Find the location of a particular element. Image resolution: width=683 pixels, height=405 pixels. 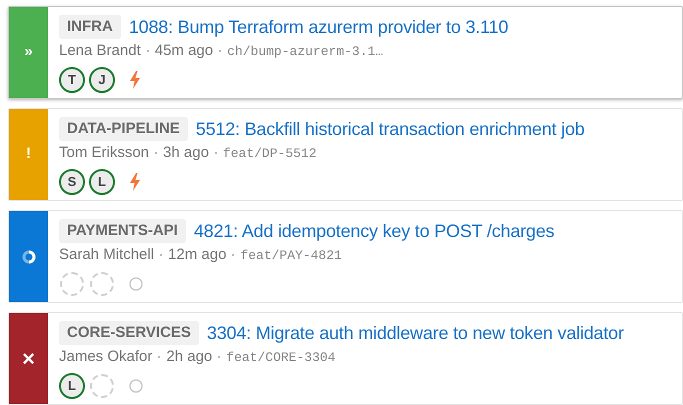

pull-request-title: 3304: Migrate auth middleware to new token validator is located at coordinates (415, 333).